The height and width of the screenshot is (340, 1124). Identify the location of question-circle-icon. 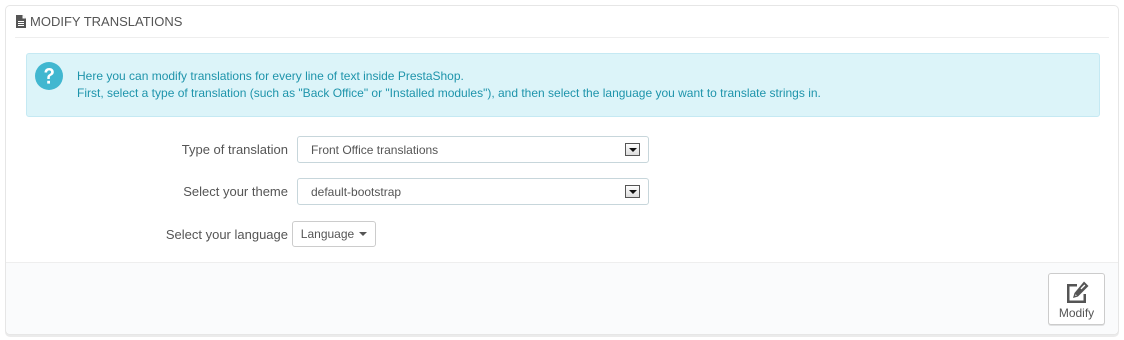
(49, 76).